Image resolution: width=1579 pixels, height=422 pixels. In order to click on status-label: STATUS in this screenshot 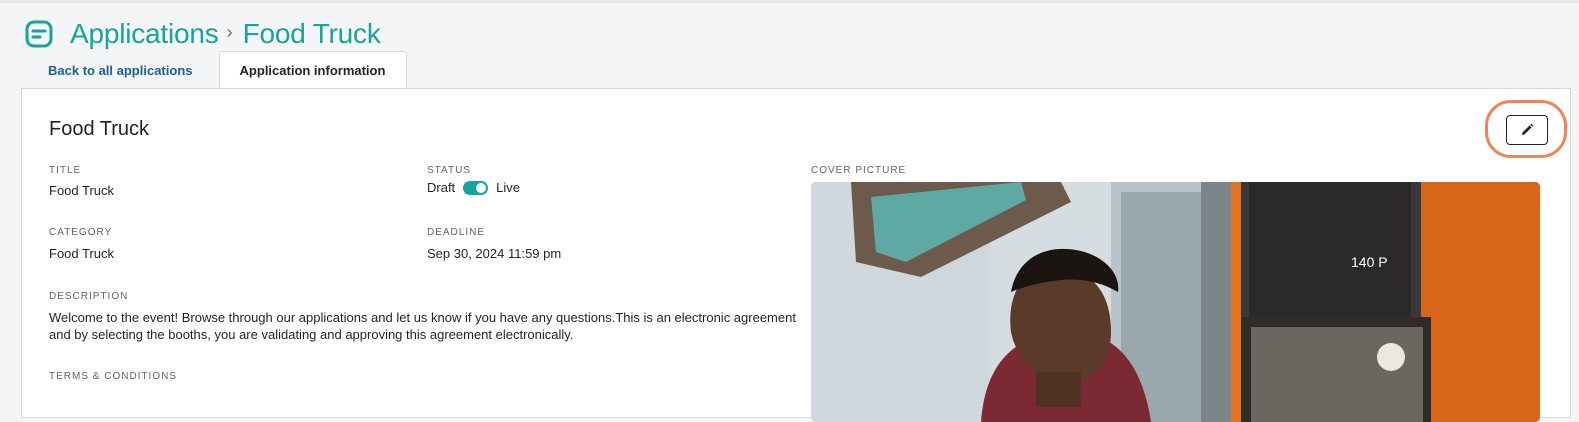, I will do `click(449, 170)`.